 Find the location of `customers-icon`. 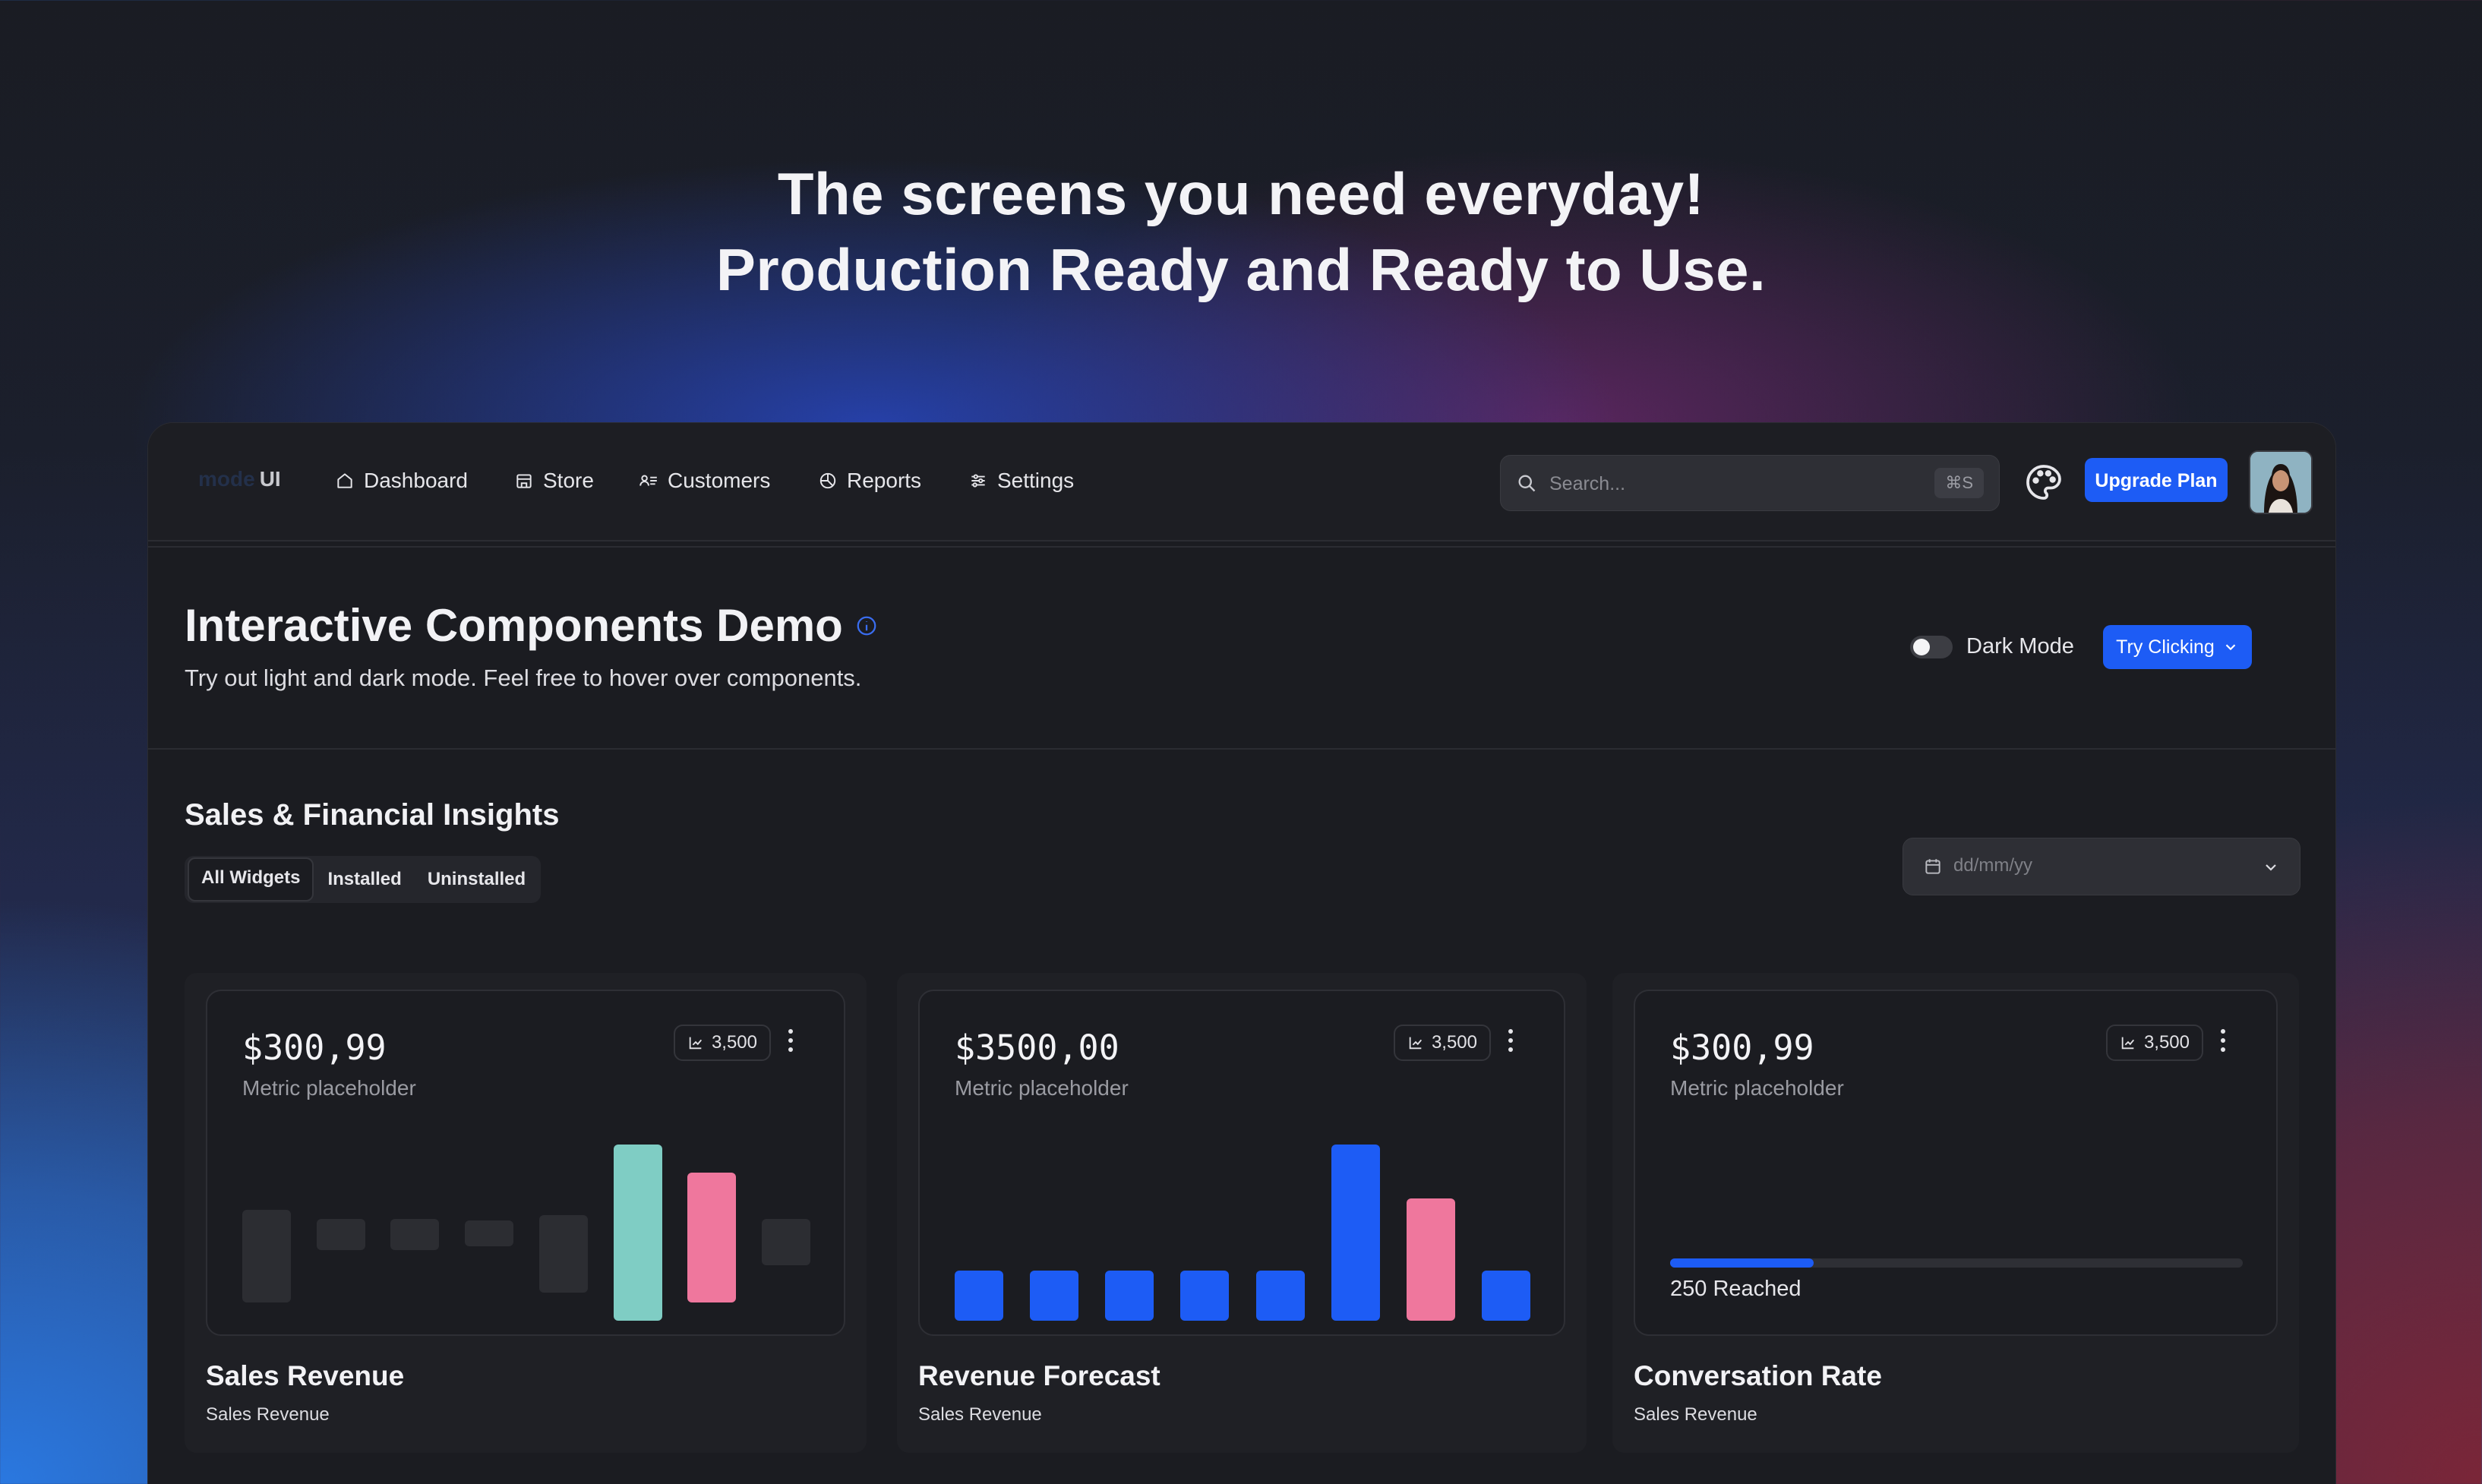

customers-icon is located at coordinates (648, 480).